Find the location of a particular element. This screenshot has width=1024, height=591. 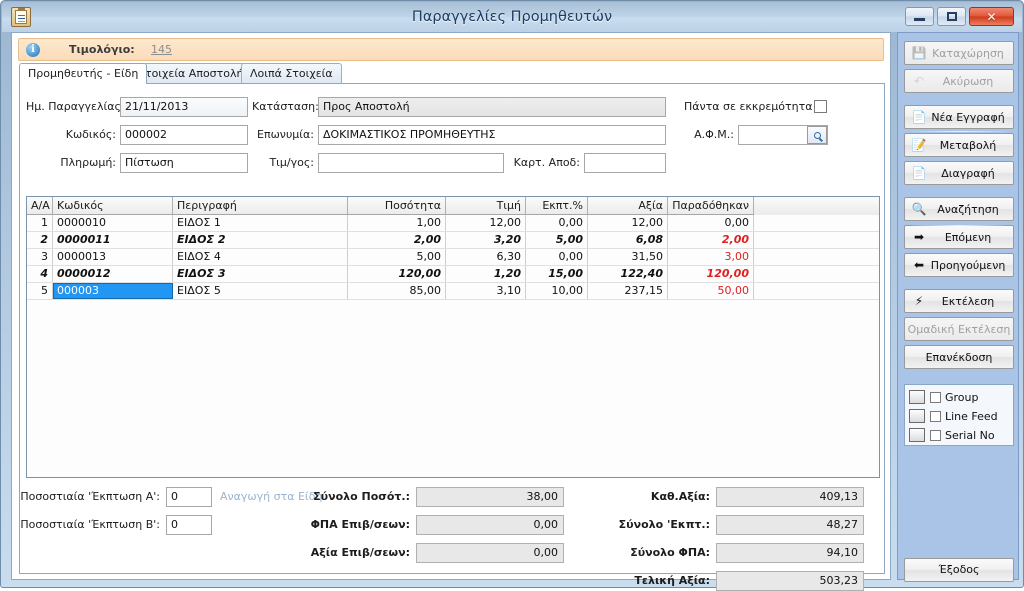

table-row: 3 0000013 ΕΙΔΟΣ 4 5,00 6,30 0,00 31,50 3,00 is located at coordinates (453, 257).